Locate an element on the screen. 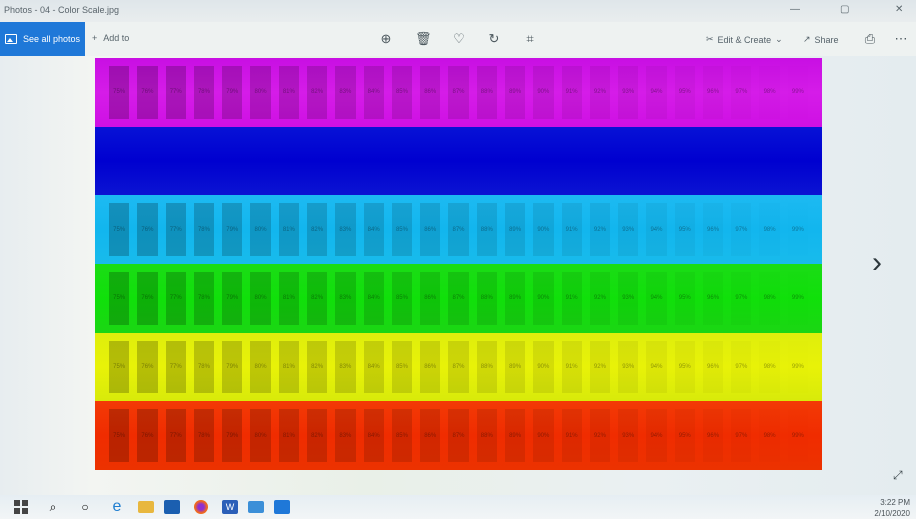 The image size is (916, 519). add-to-label: Add to is located at coordinates (116, 38).